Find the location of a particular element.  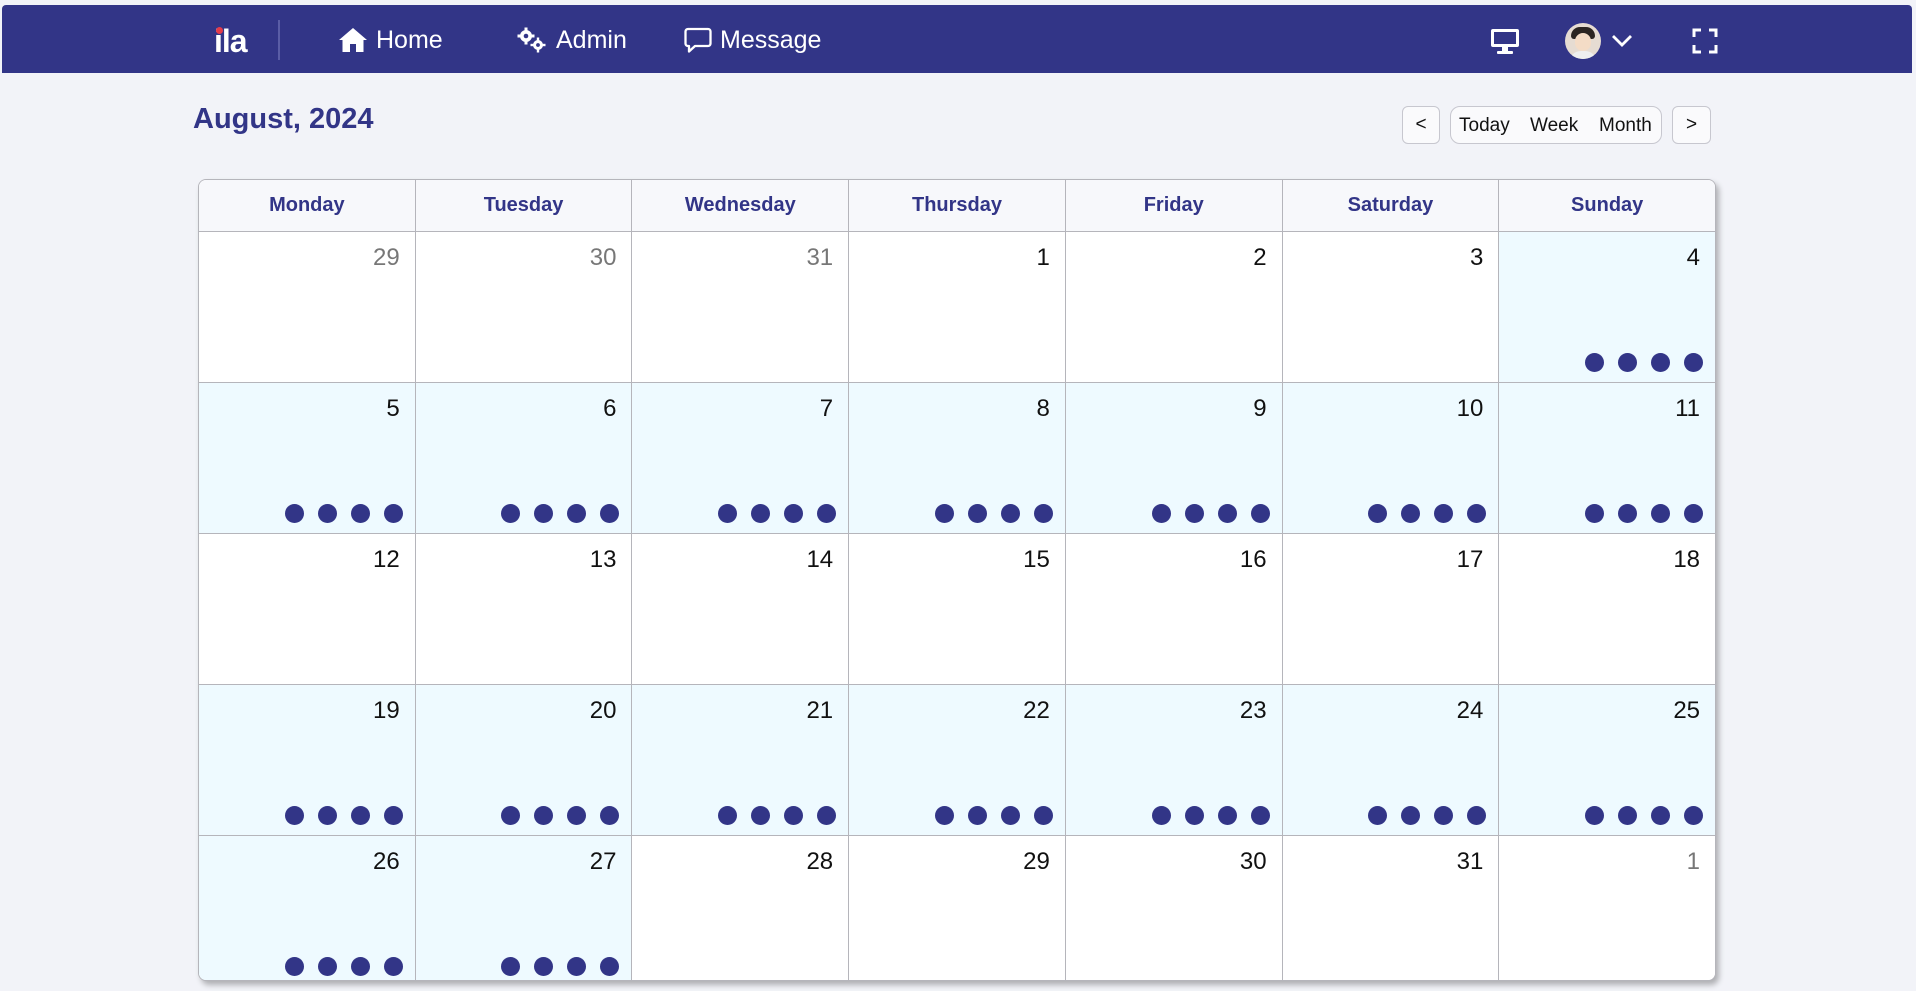

day-cell: 11 is located at coordinates (1607, 458).